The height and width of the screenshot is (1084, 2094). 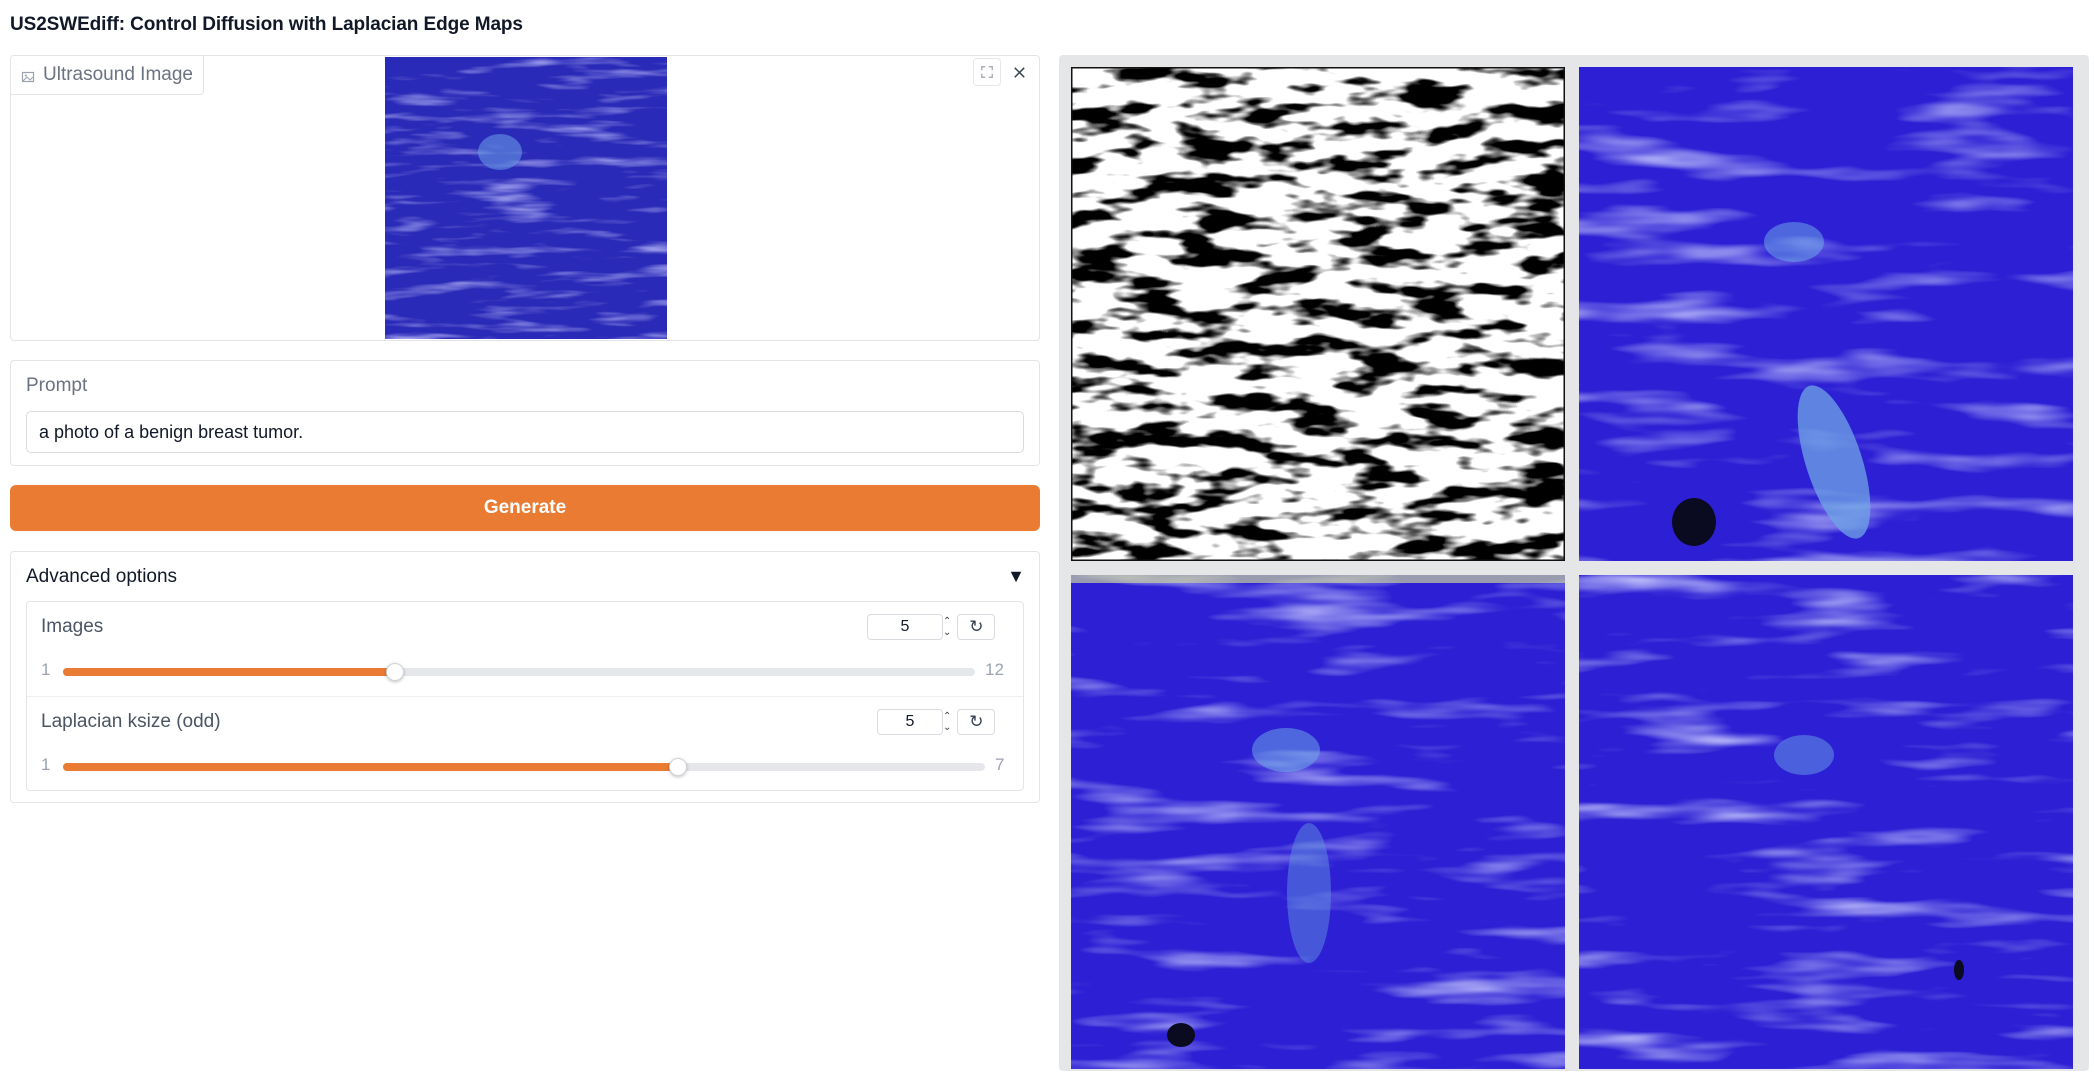 I want to click on images-spinner: ⌃ ⌄, so click(x=947, y=627).